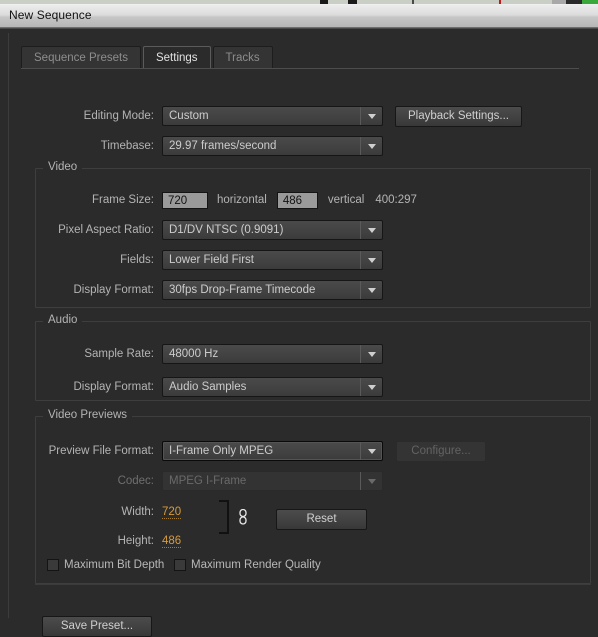 This screenshot has width=598, height=637. I want to click on tab-sequence-presets: Sequence Presets, so click(81, 57).